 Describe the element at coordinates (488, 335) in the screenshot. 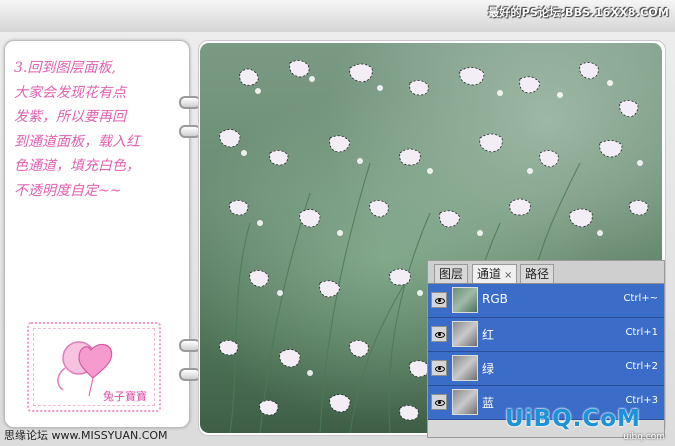

I see `channel-name: 红` at that location.